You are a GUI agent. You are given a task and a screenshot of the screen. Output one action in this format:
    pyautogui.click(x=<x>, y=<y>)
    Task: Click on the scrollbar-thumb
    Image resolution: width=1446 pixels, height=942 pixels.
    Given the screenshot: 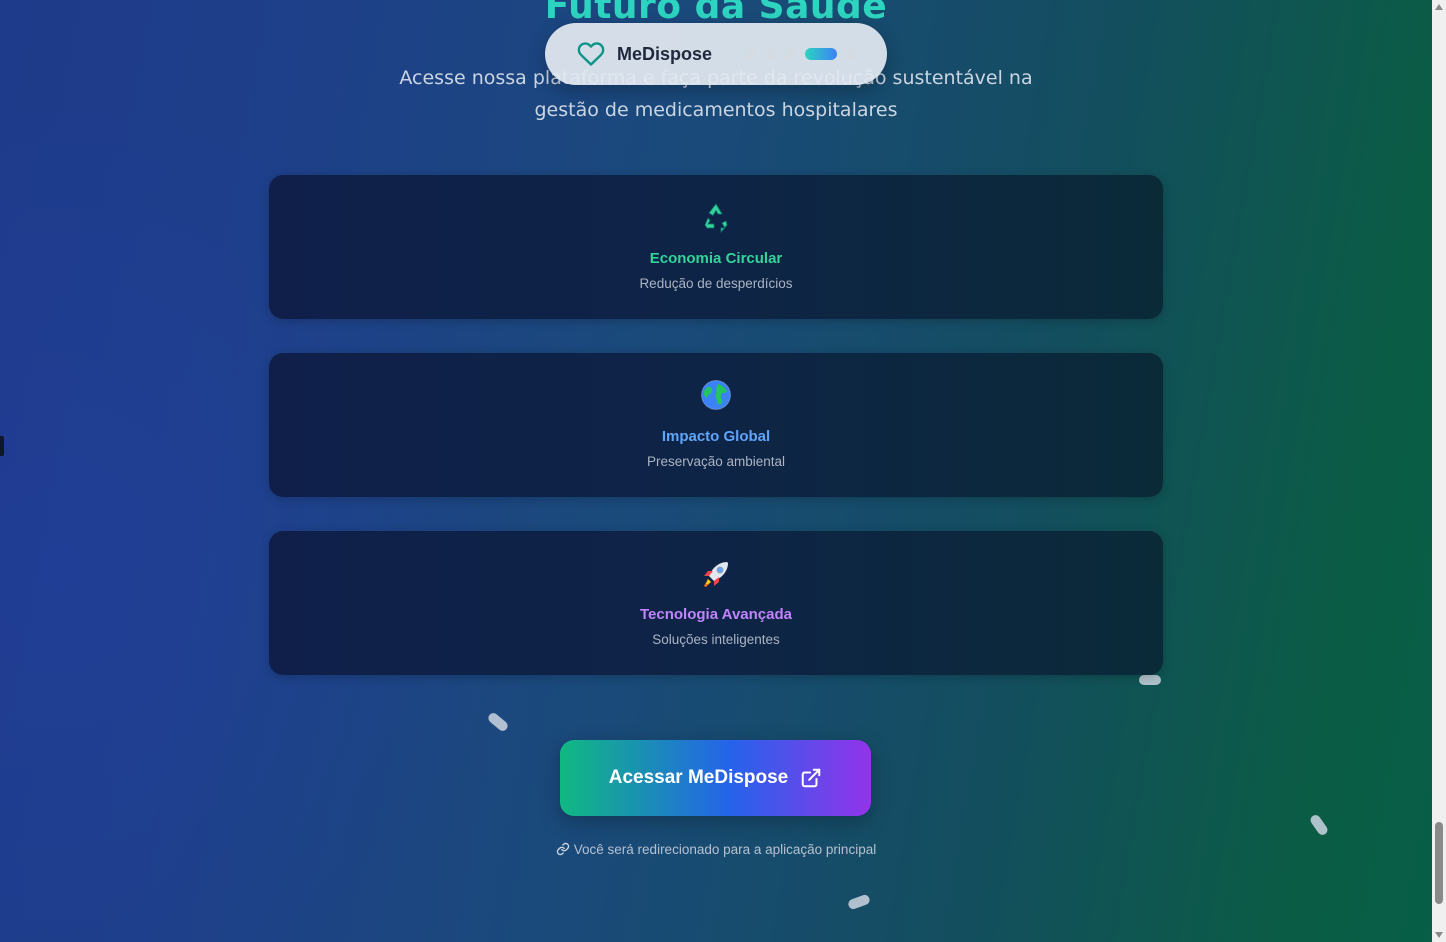 What is the action you would take?
    pyautogui.click(x=1439, y=863)
    